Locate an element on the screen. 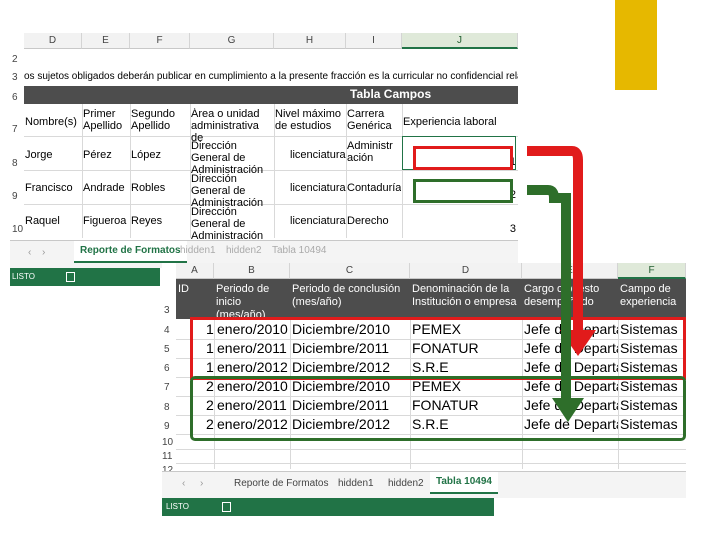  arrows-overlay is located at coordinates (561, 284).